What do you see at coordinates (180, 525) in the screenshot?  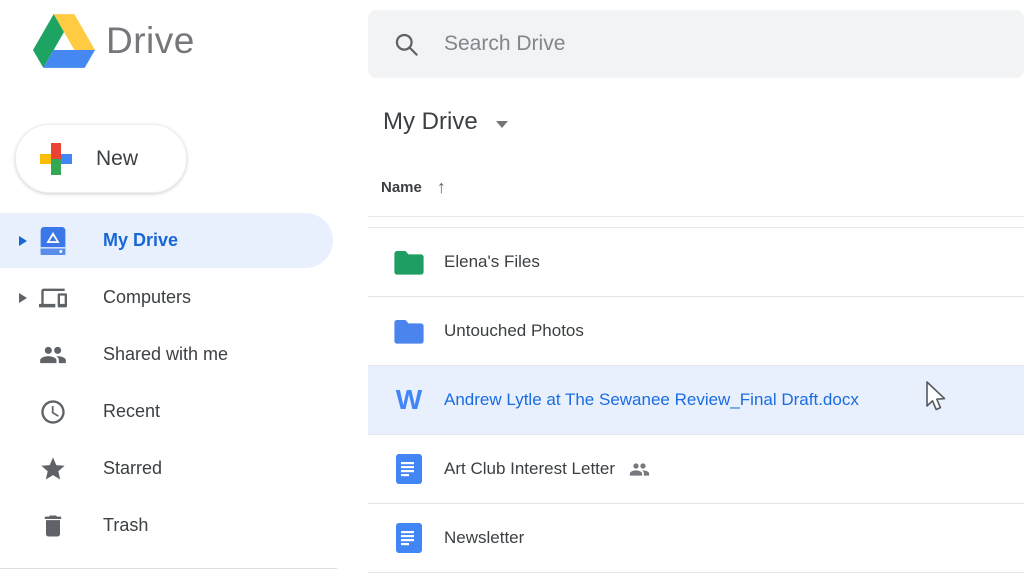 I see `sidebar-item-trash: Trash` at bounding box center [180, 525].